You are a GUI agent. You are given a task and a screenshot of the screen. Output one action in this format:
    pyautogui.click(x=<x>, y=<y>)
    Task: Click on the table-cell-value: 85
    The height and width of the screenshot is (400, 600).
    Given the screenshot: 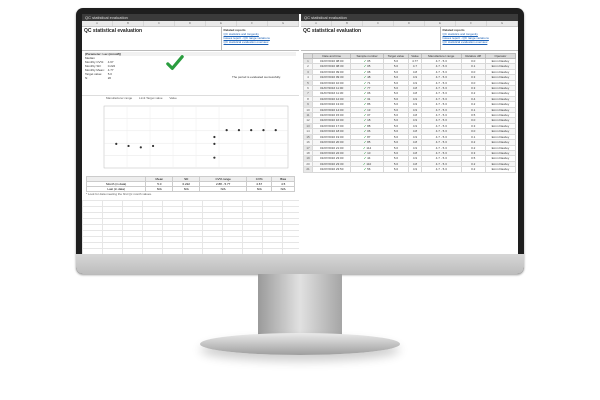 What is the action you would take?
    pyautogui.click(x=369, y=142)
    